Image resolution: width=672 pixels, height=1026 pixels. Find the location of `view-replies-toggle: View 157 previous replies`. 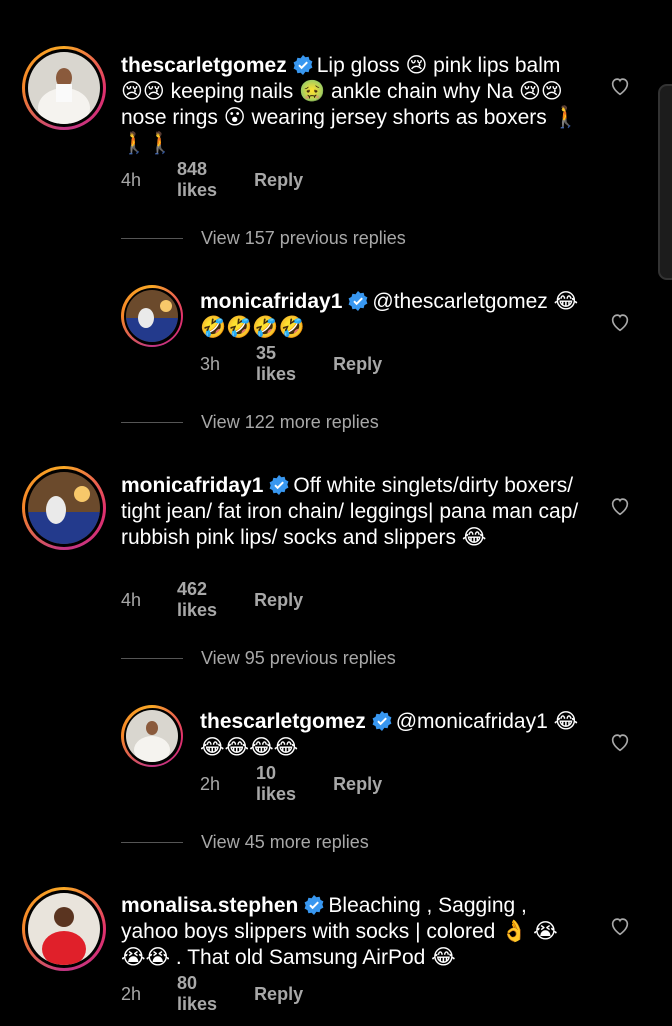

view-replies-toggle: View 157 previous replies is located at coordinates (263, 238).